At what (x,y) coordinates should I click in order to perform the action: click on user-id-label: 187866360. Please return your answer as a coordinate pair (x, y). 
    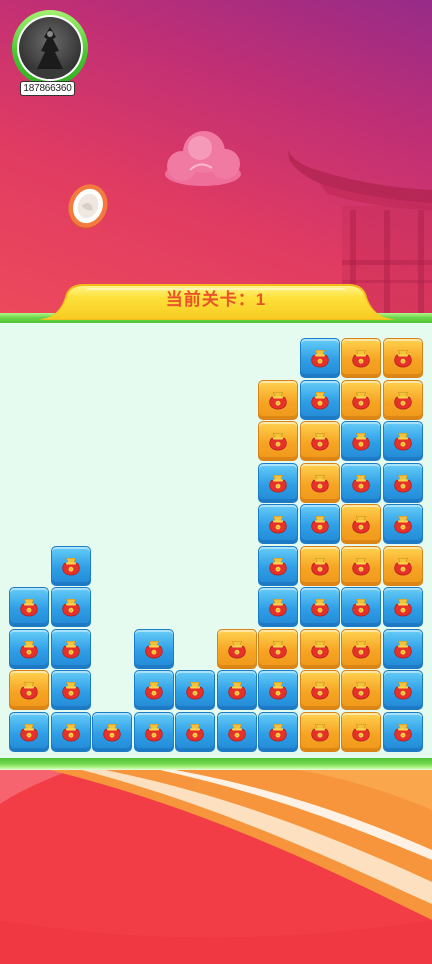
    Looking at the image, I should click on (47, 88).